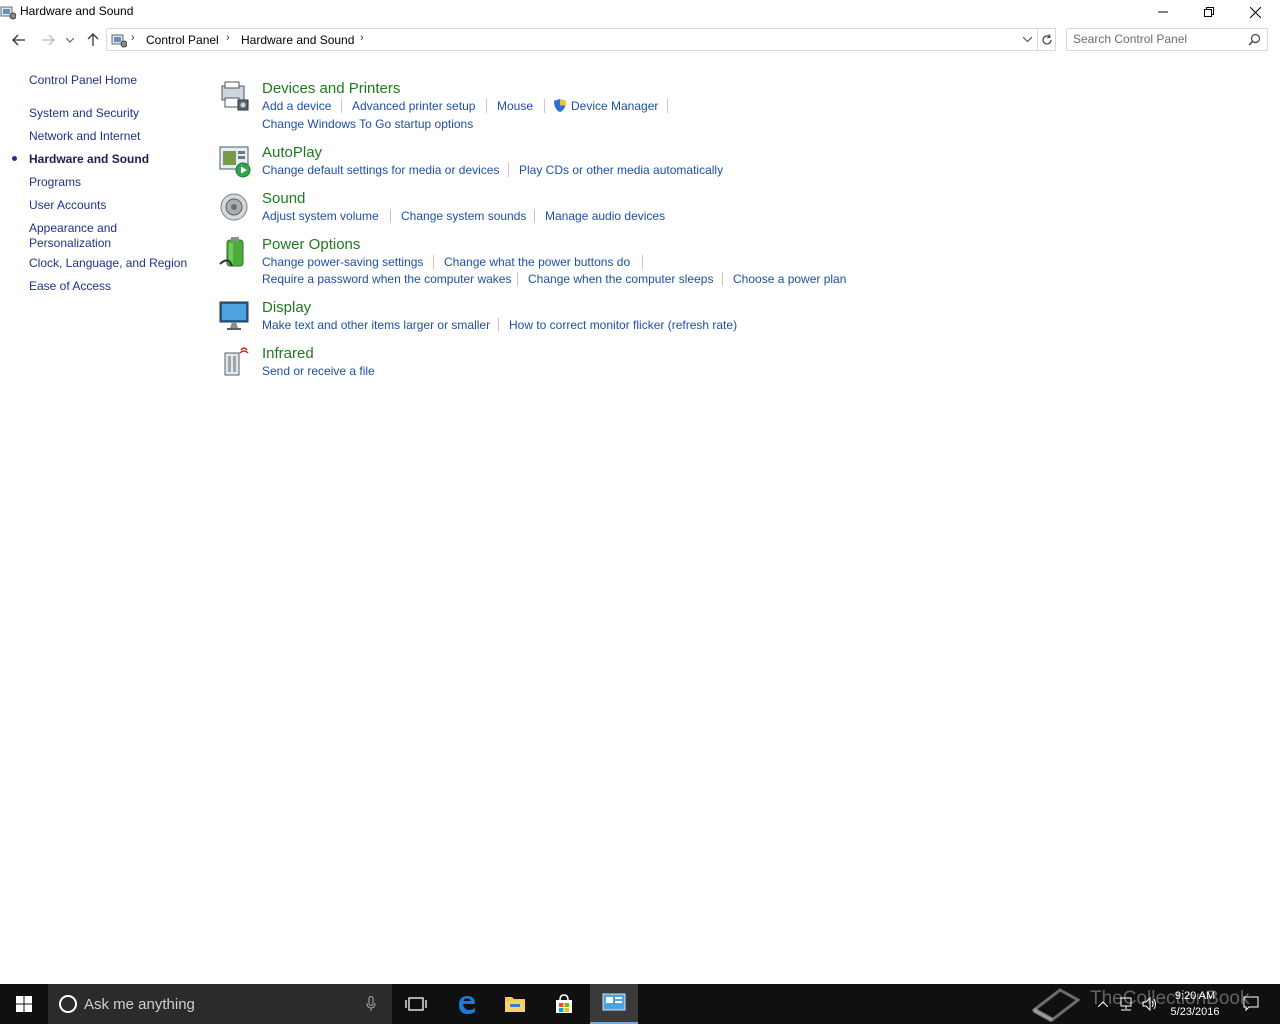 The image size is (1280, 1024). I want to click on category-title-infrared: Infrared, so click(288, 353).